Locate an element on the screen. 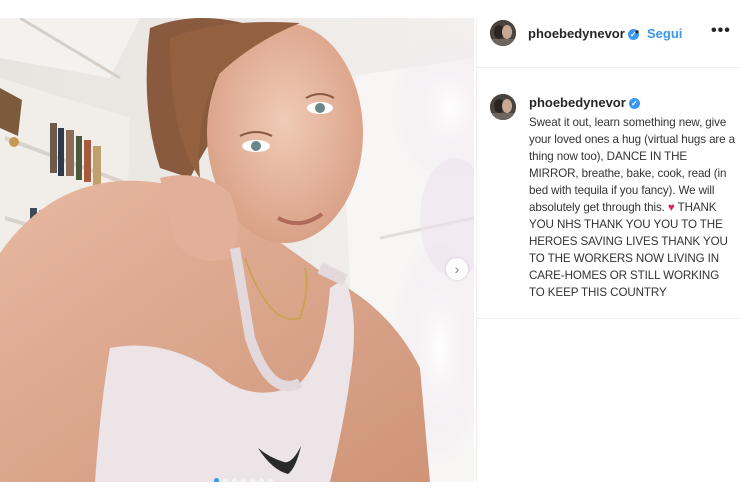  more-options-icon: ••• is located at coordinates (721, 31).